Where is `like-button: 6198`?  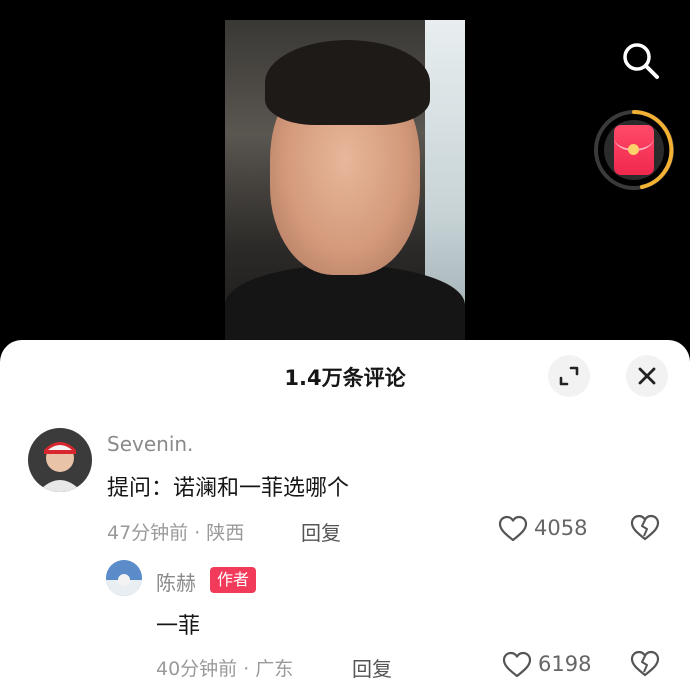 like-button: 6198 is located at coordinates (552, 665).